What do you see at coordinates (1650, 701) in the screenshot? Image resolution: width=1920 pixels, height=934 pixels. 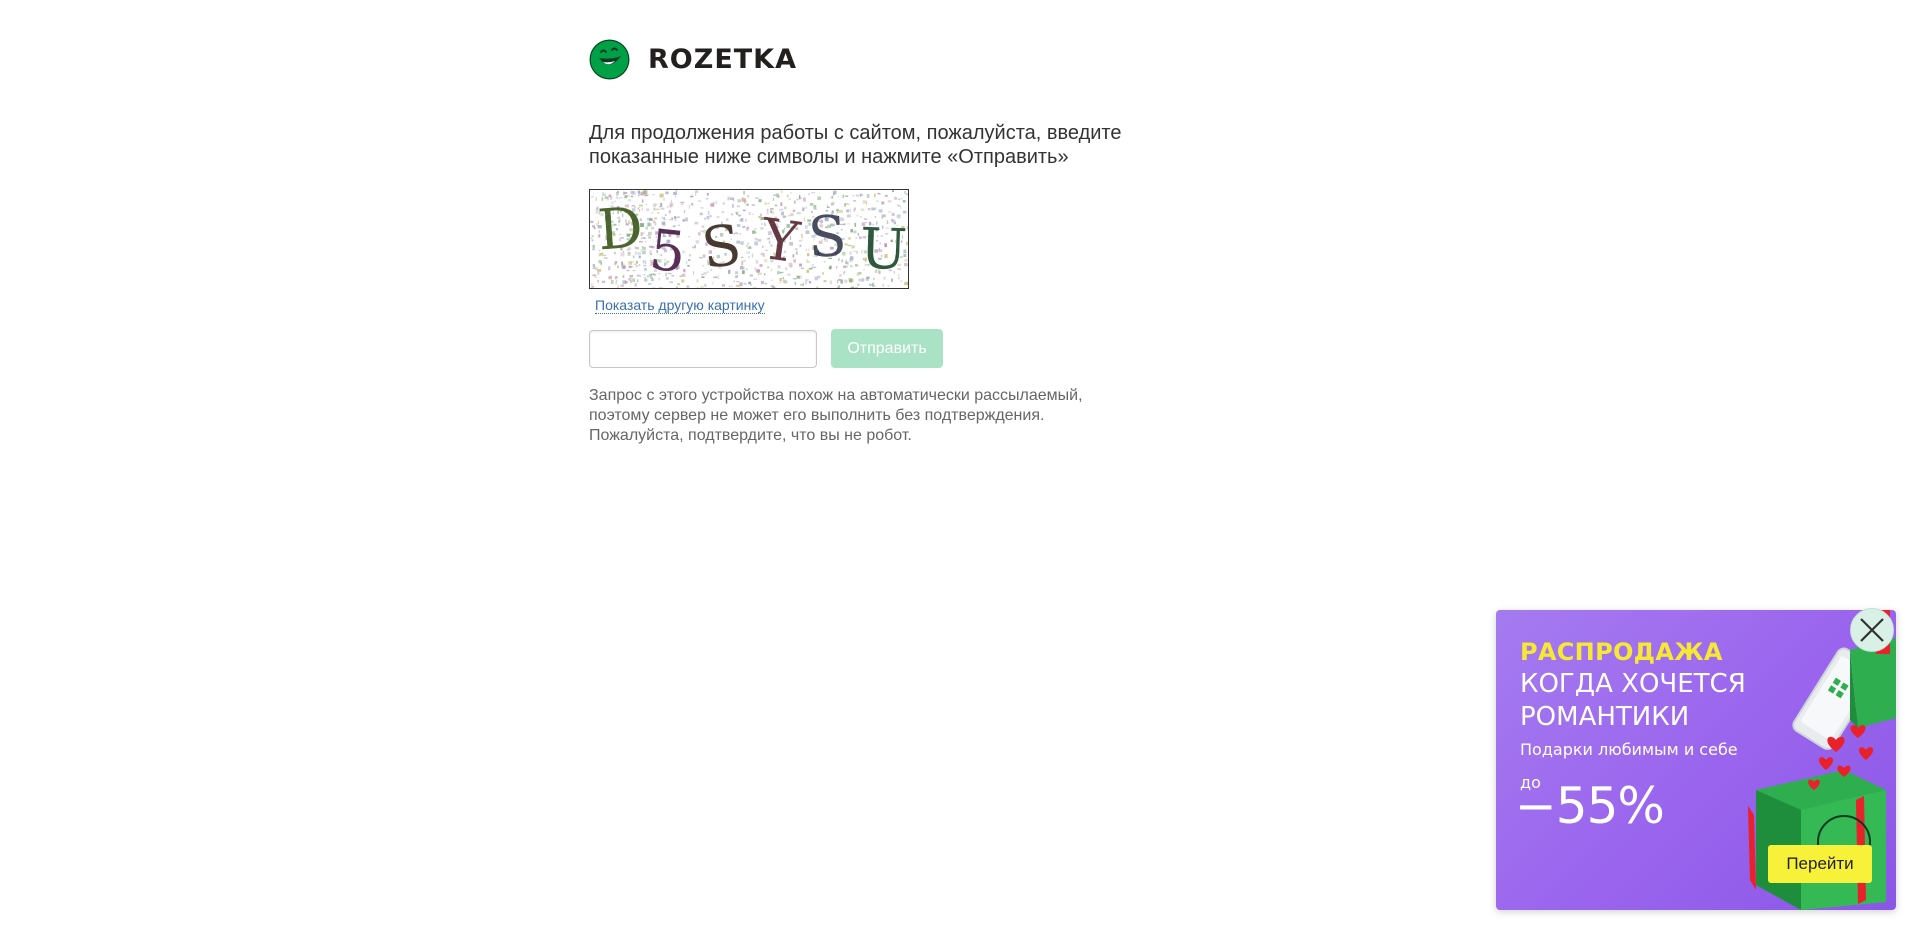 I see `promo-title: КОГДА ХОЧЕТСЯ РОМАНТИКИ` at bounding box center [1650, 701].